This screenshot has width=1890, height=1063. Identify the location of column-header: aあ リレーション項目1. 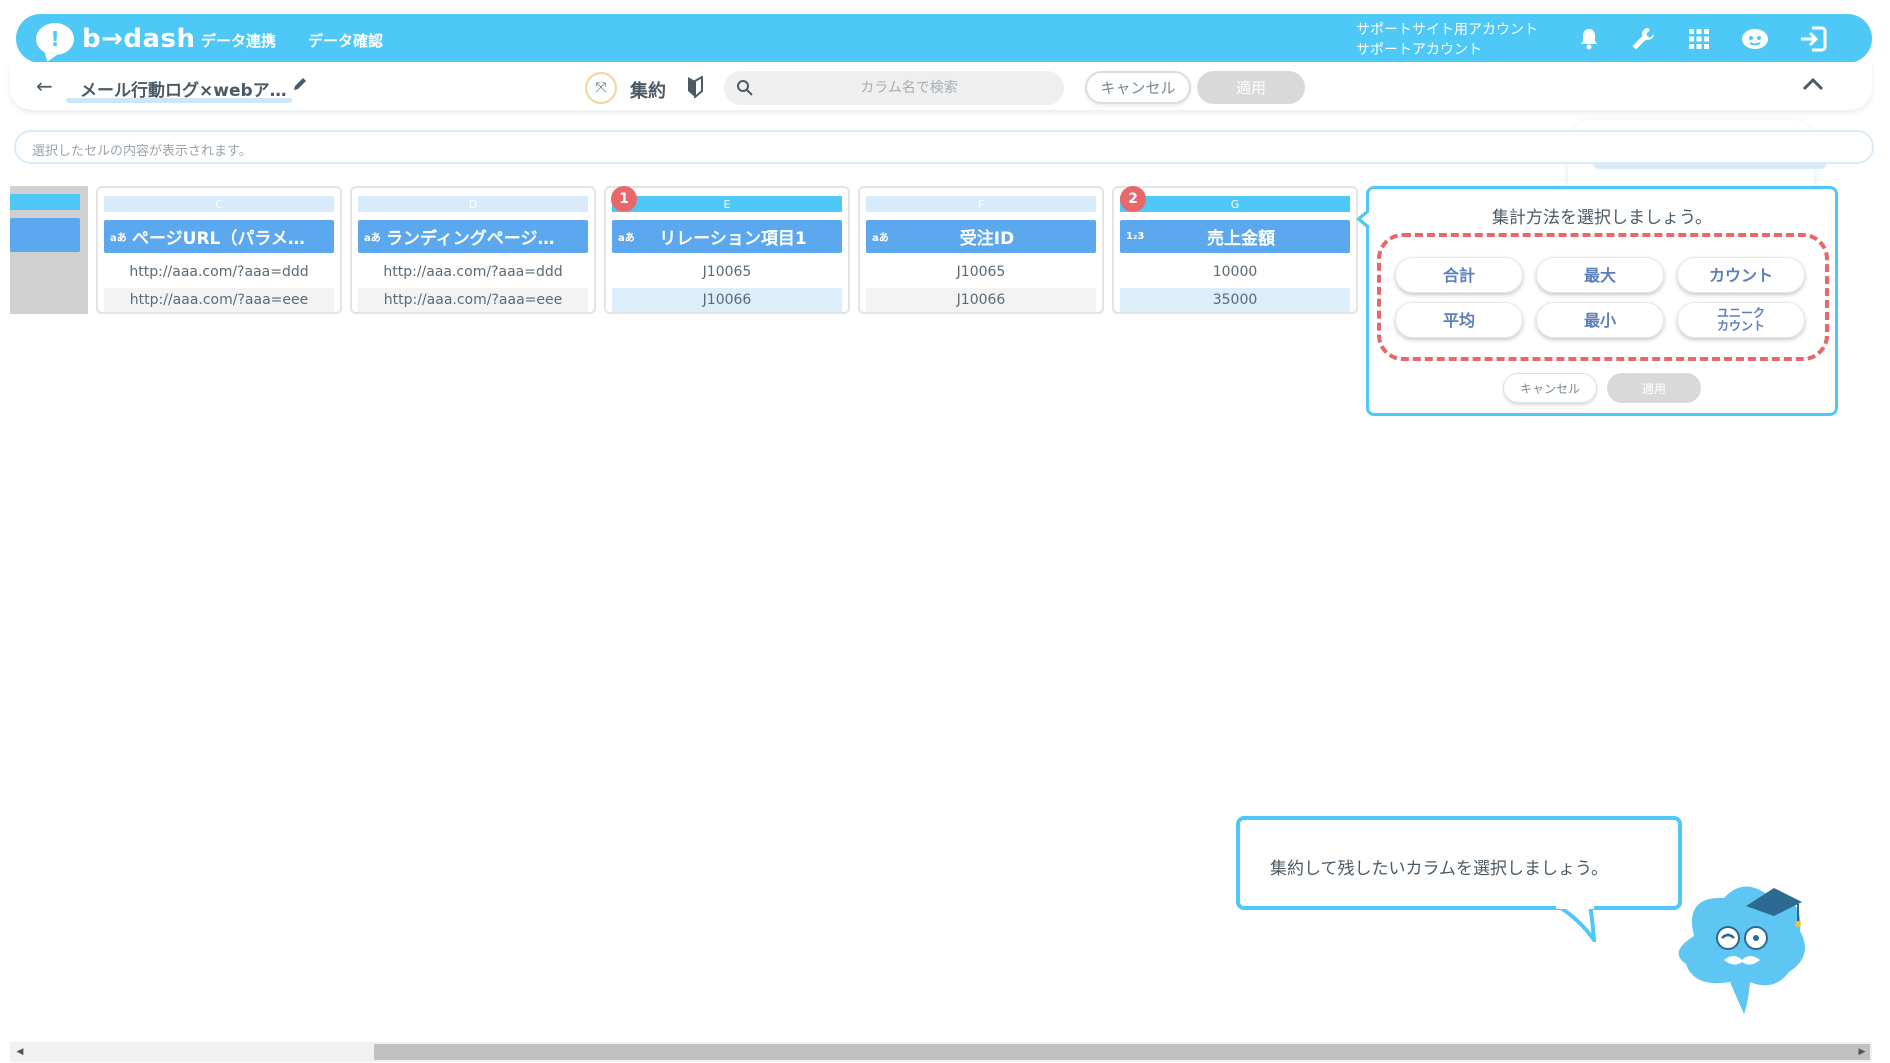
(727, 236).